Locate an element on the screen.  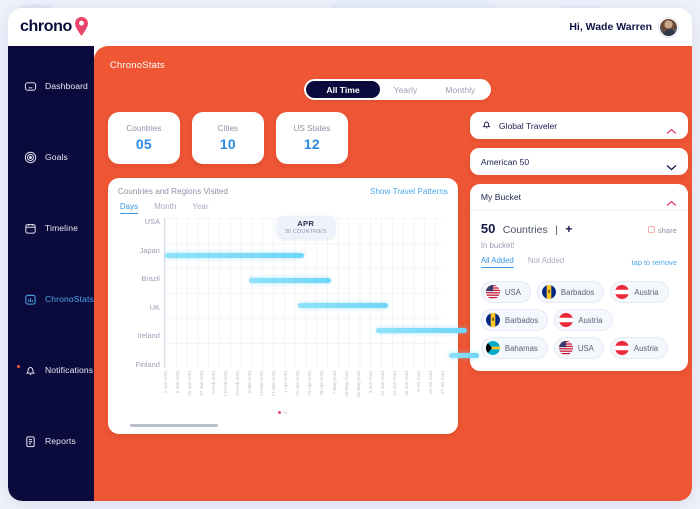
x-tick-label: 27-Jan-2021 is located at coordinates (202, 383).